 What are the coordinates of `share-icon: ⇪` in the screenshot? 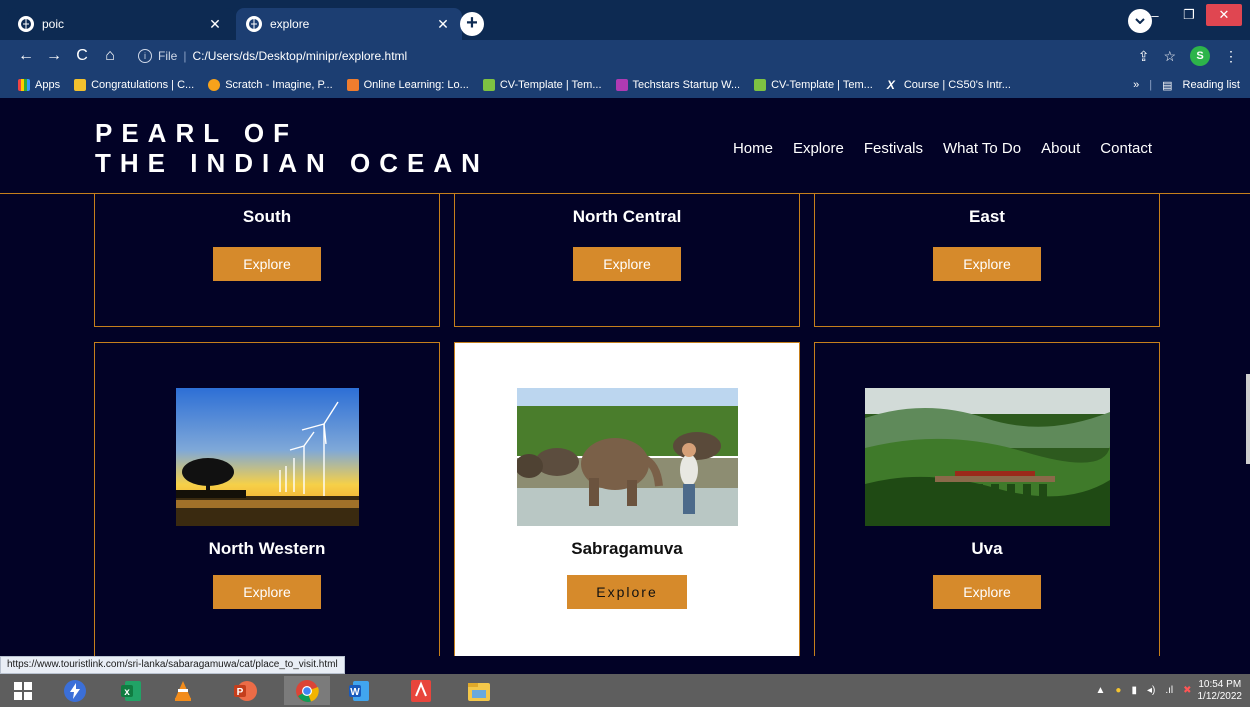 It's located at (1144, 56).